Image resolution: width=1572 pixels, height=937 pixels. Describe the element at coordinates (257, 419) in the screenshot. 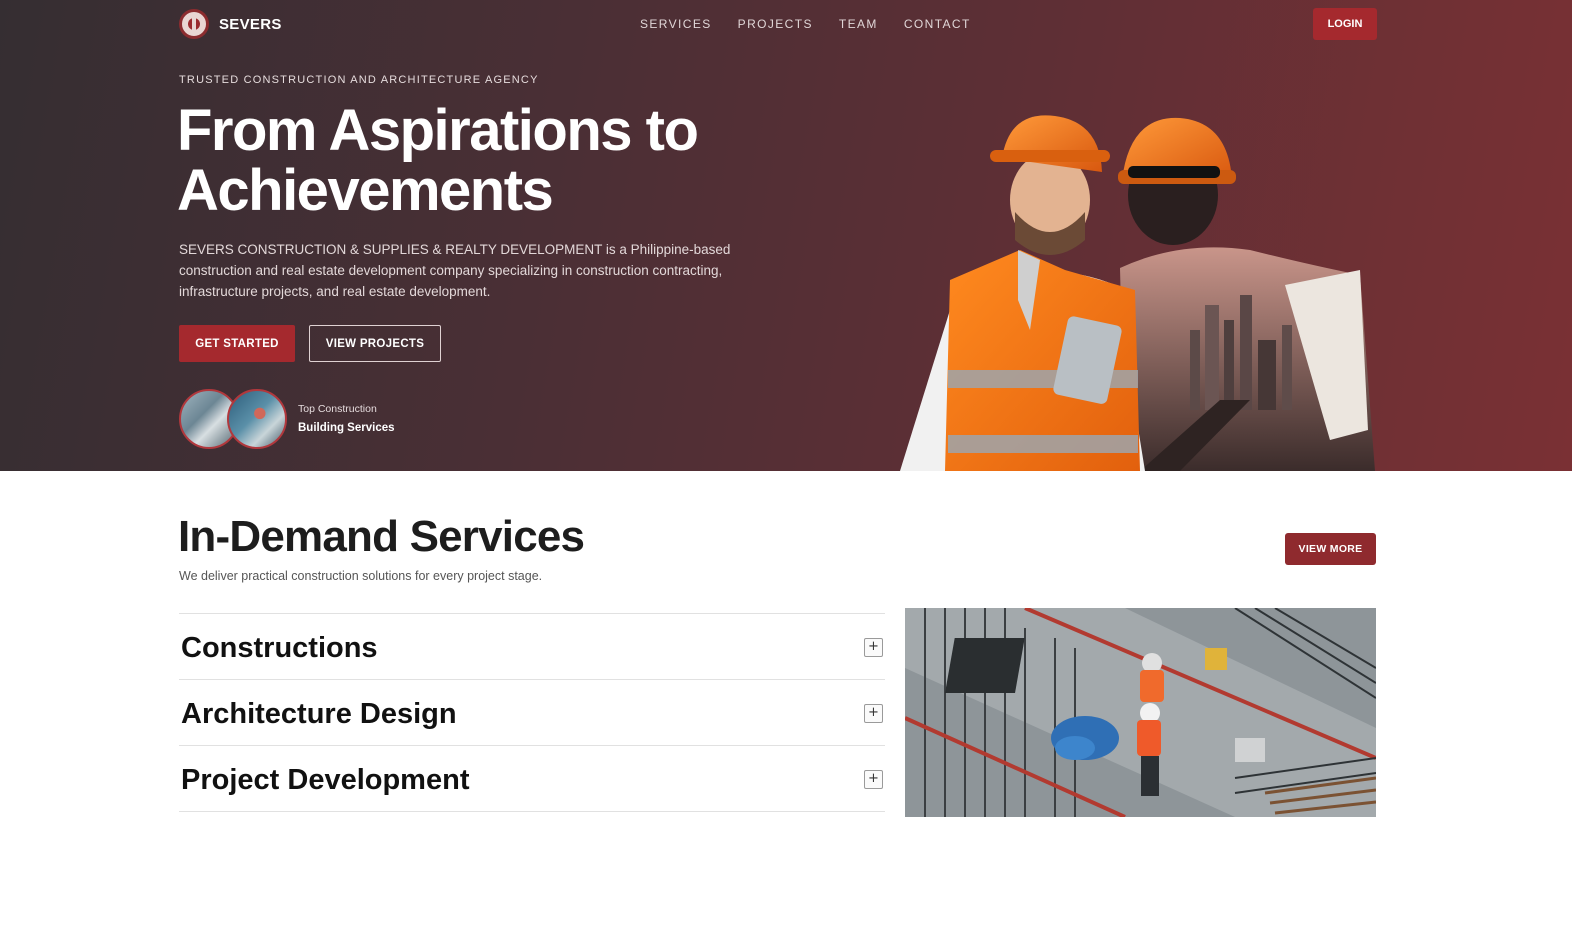

I see `thumbnail-worker-image` at that location.